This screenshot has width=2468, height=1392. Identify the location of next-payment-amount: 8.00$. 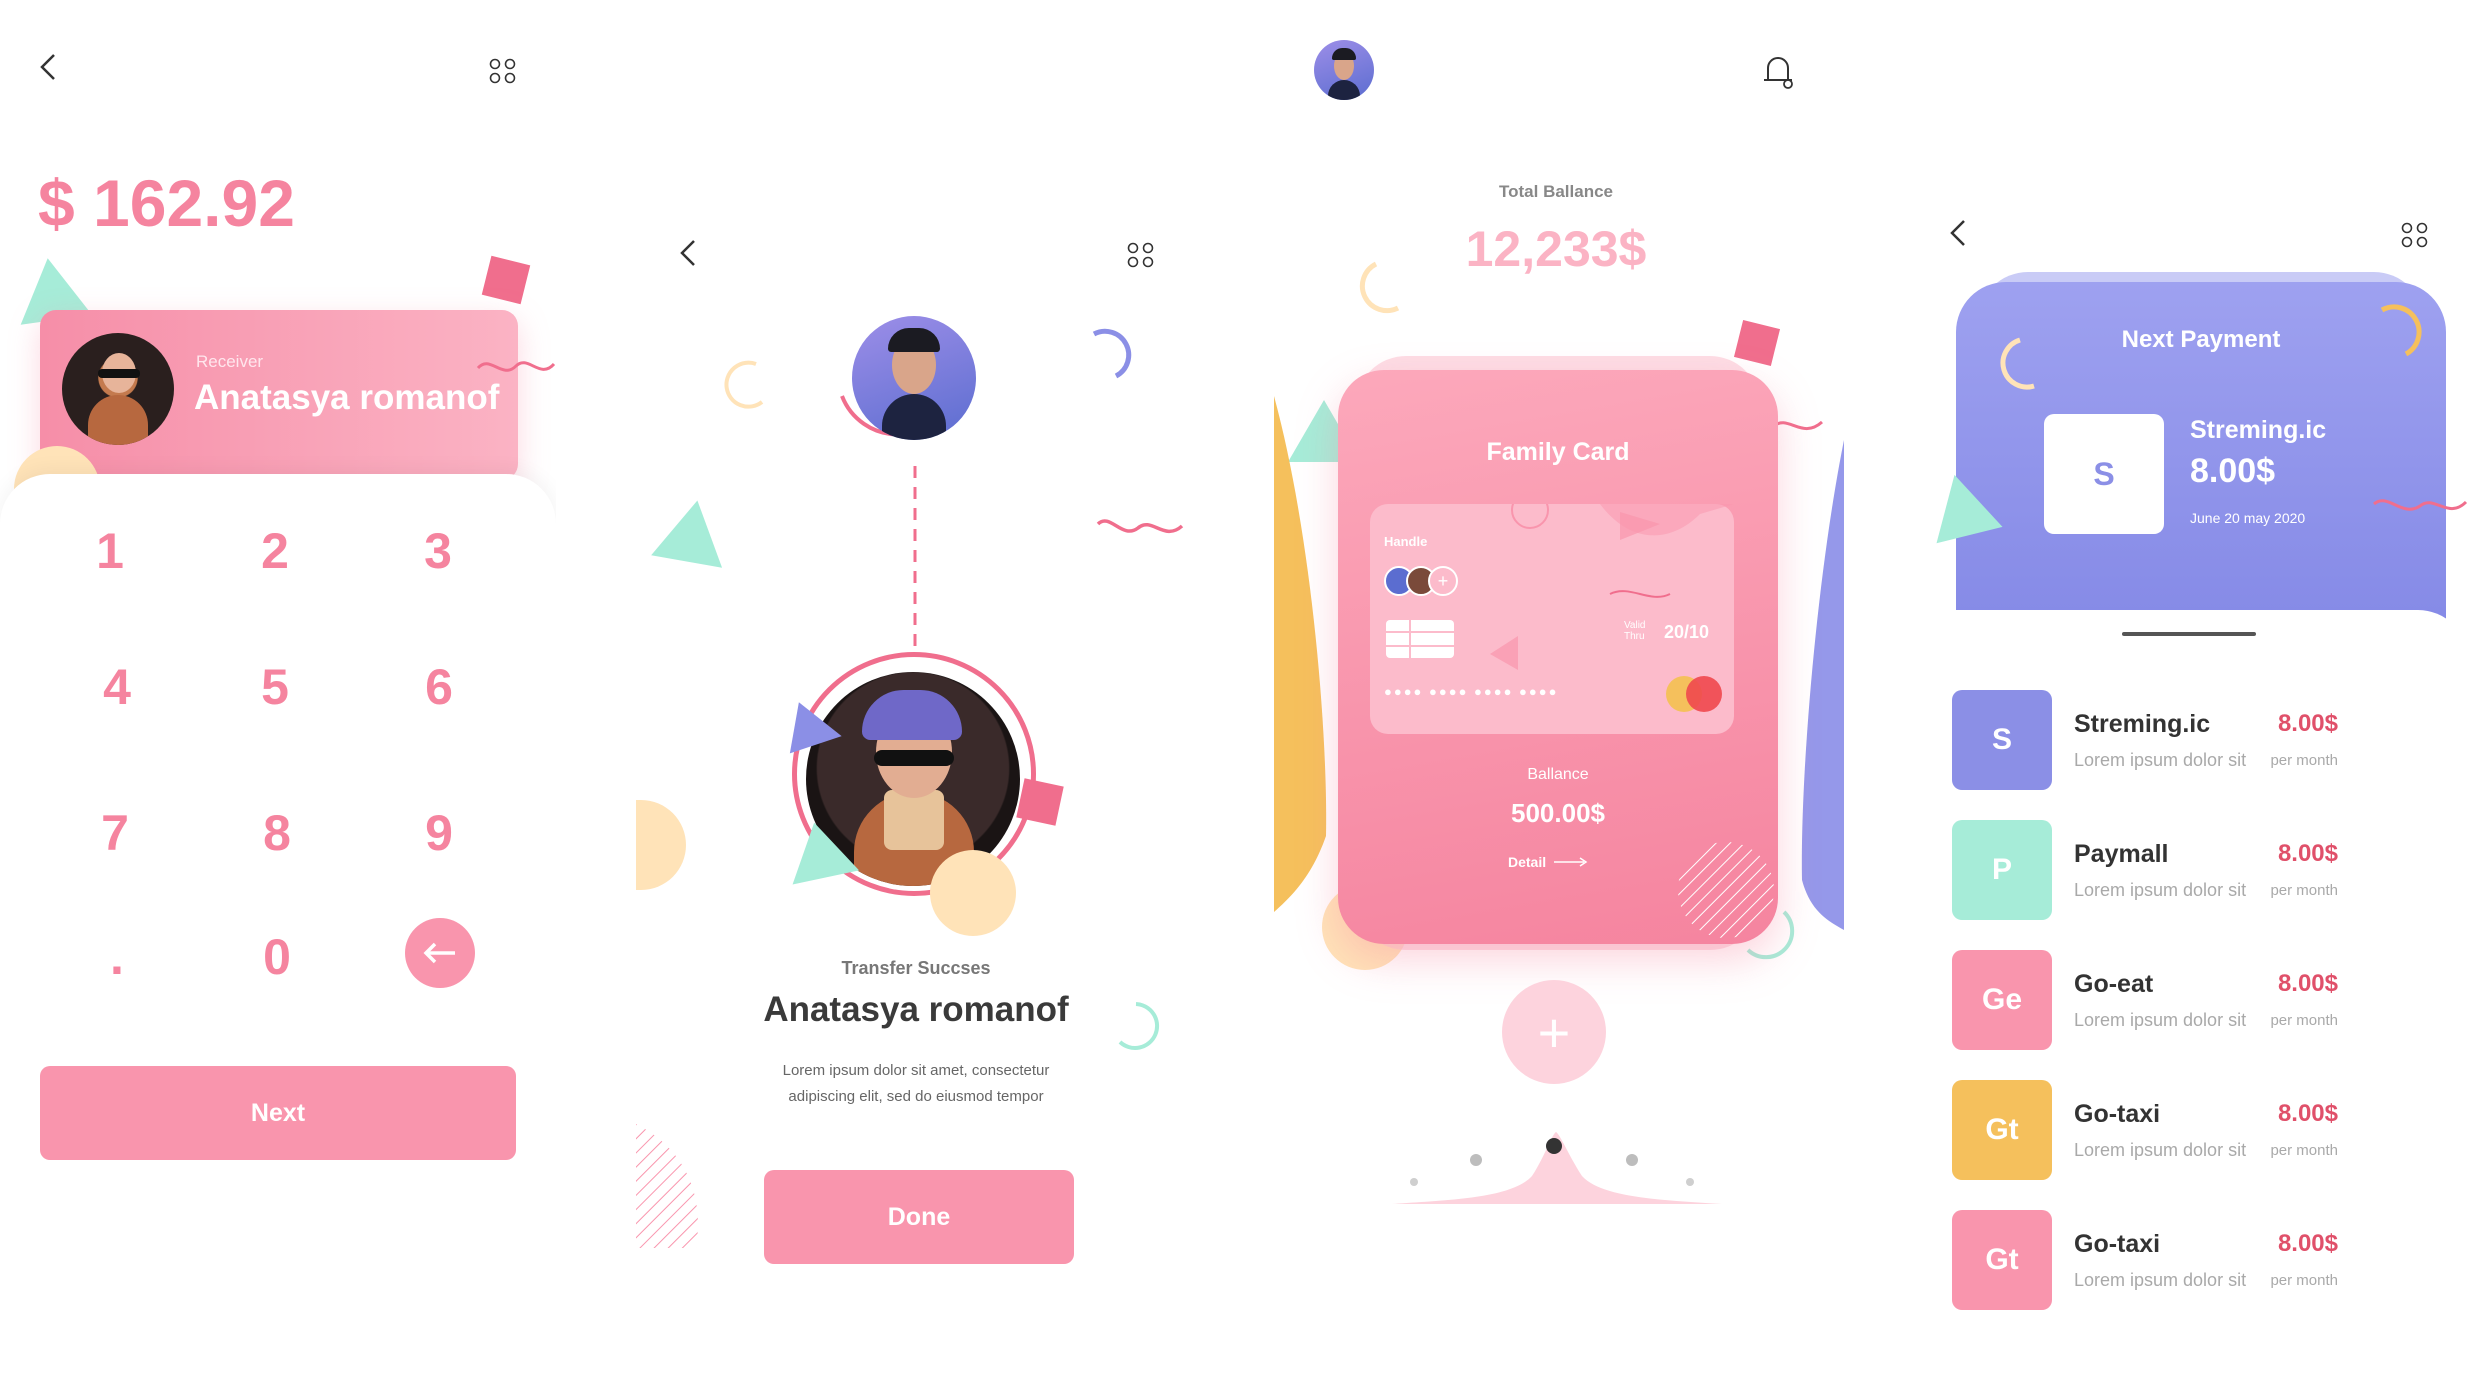
(2233, 471).